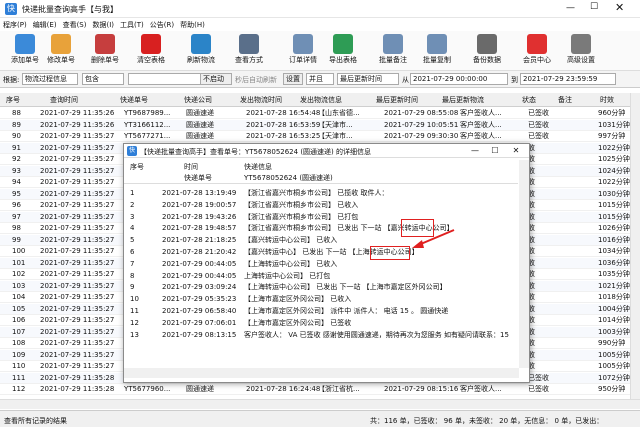  I want to click on column-header: 发出物流信息, so click(321, 100).